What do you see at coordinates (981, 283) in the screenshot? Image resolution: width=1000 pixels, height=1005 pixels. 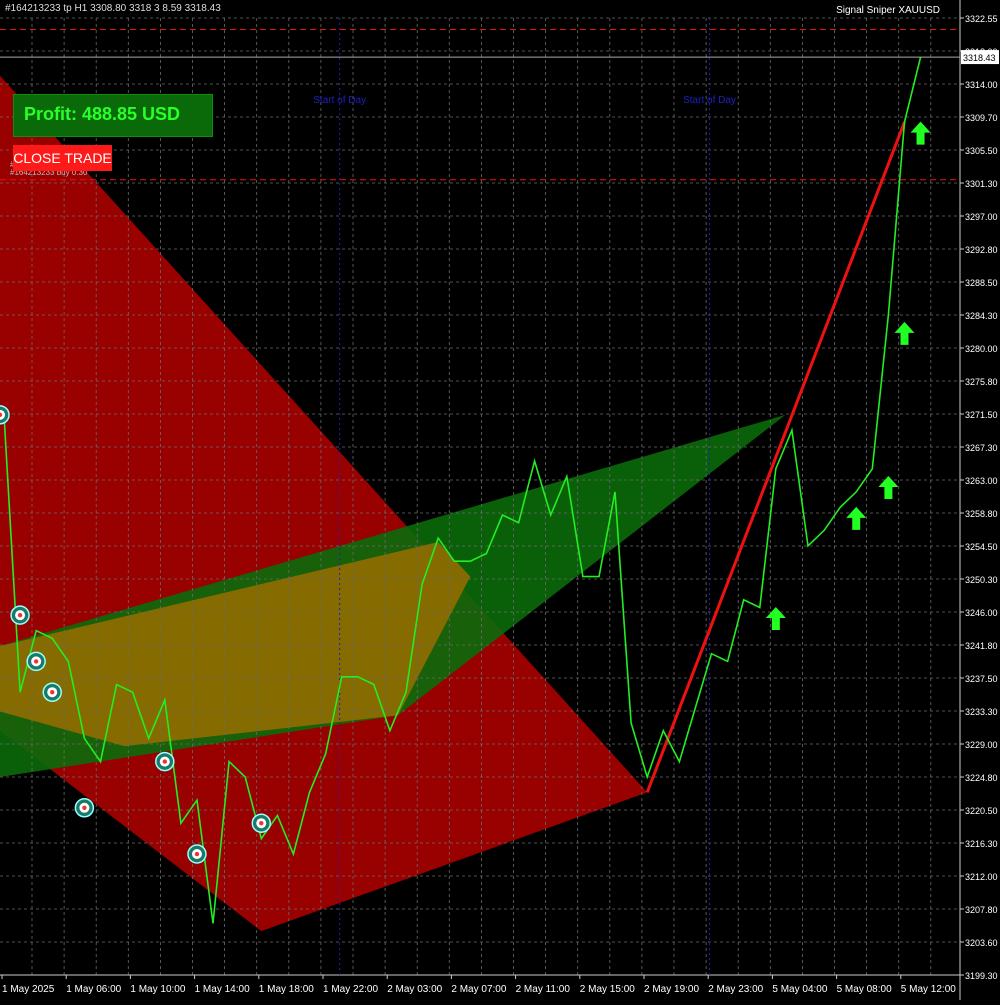 I see `y-tick-label: 3288.50` at bounding box center [981, 283].